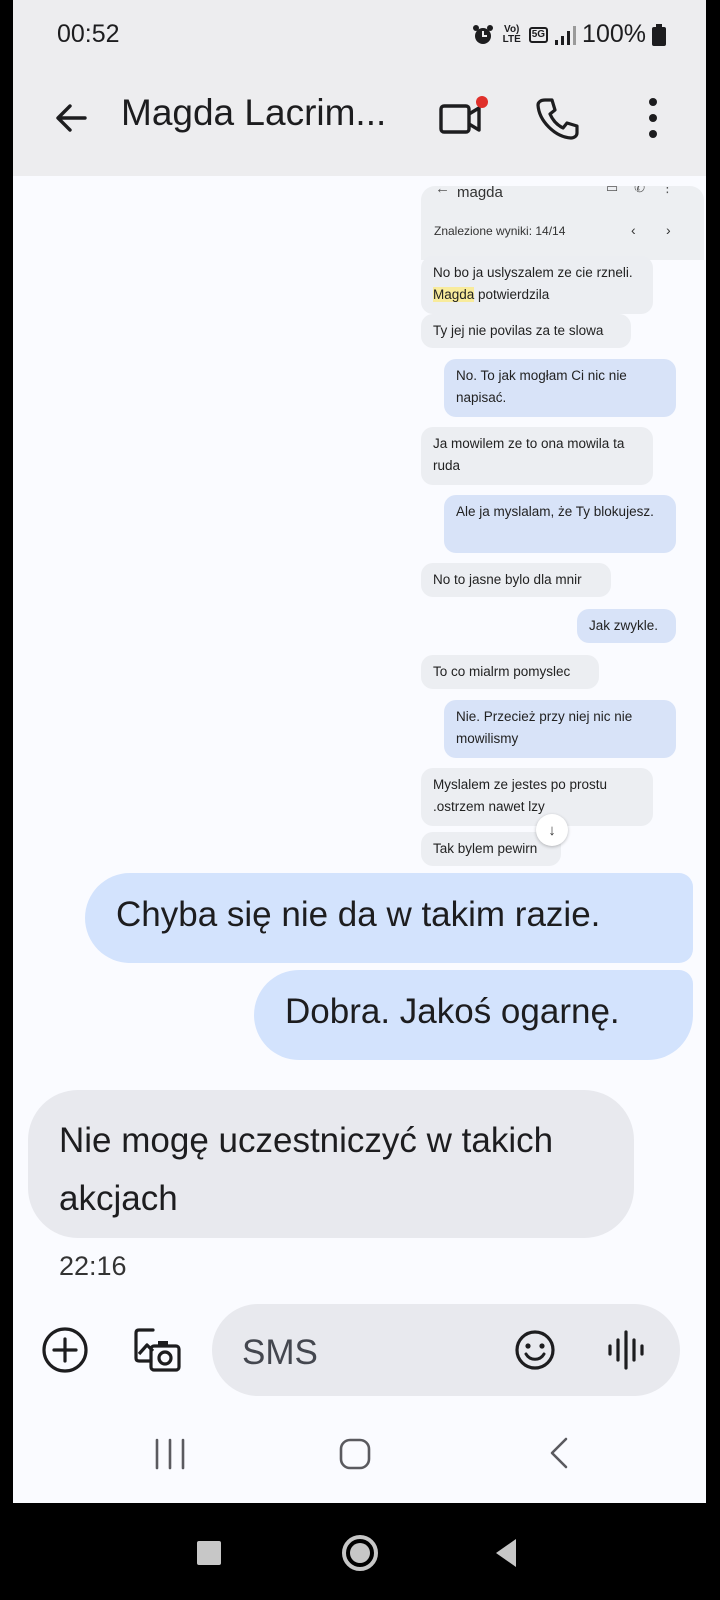 This screenshot has height=1600, width=720. I want to click on status-icons: Vo) LTE 5G 100%, so click(568, 34).